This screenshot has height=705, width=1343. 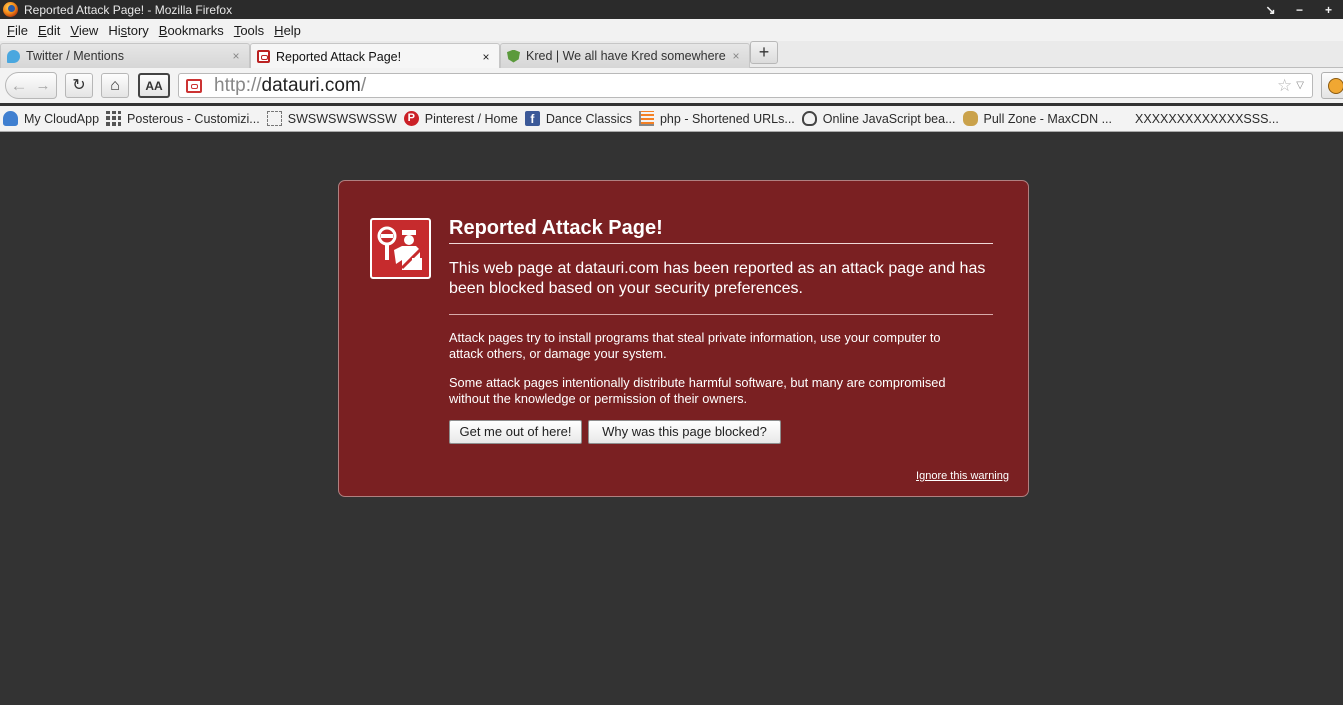 What do you see at coordinates (10, 9) in the screenshot?
I see `firefox-logo-icon` at bounding box center [10, 9].